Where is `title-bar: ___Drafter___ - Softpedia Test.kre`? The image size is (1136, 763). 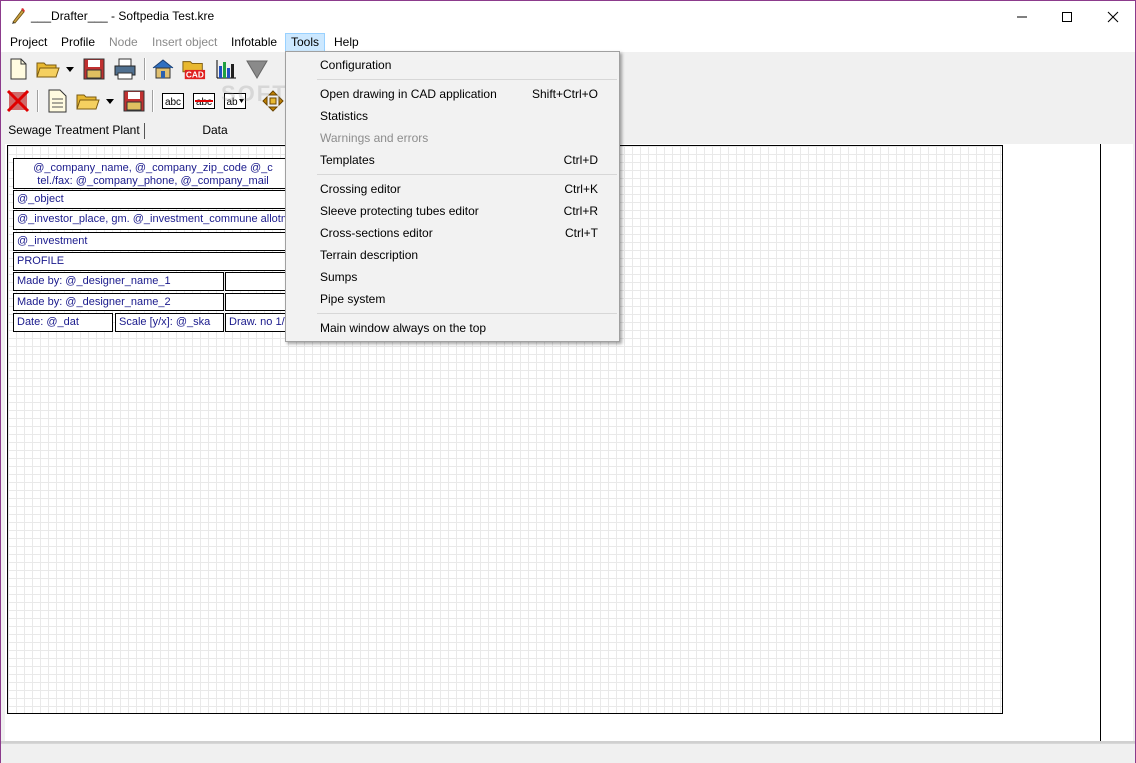
title-bar: ___Drafter___ - Softpedia Test.kre is located at coordinates (568, 16).